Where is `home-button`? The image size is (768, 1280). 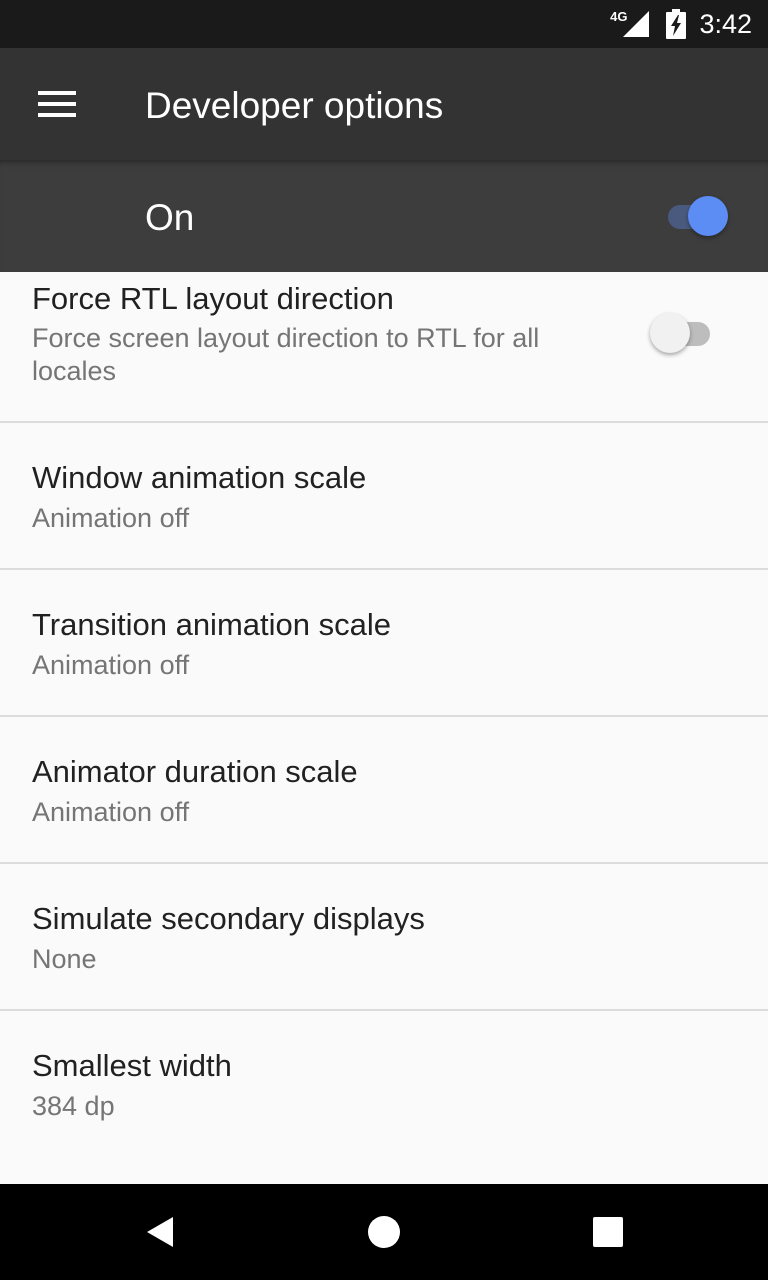
home-button is located at coordinates (384, 1232).